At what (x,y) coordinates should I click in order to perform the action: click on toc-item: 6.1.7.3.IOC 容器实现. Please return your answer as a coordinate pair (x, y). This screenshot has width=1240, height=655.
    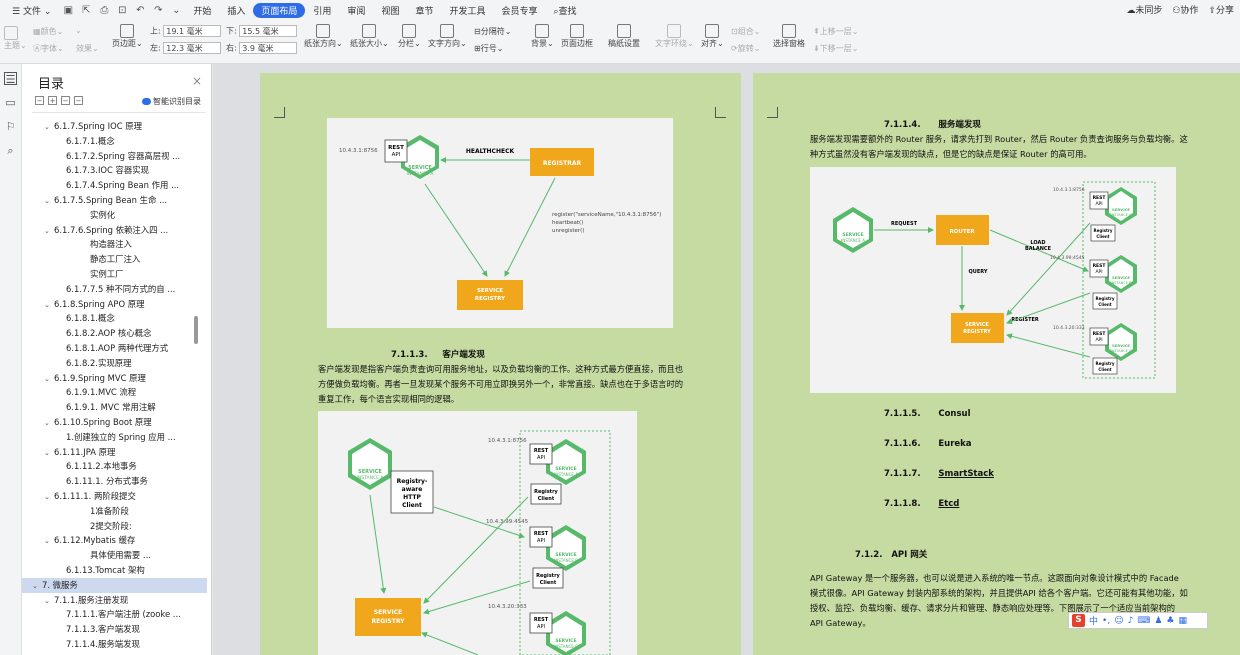
    Looking at the image, I should click on (114, 170).